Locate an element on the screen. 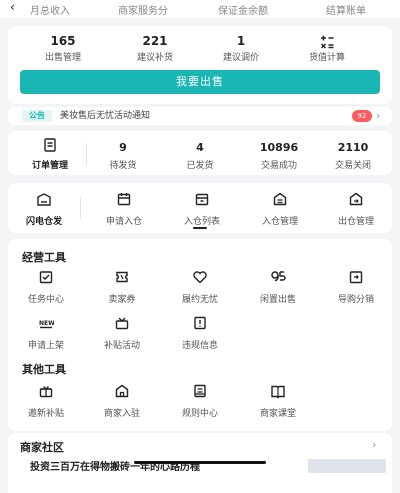  svg-text: NEW is located at coordinates (46, 323).